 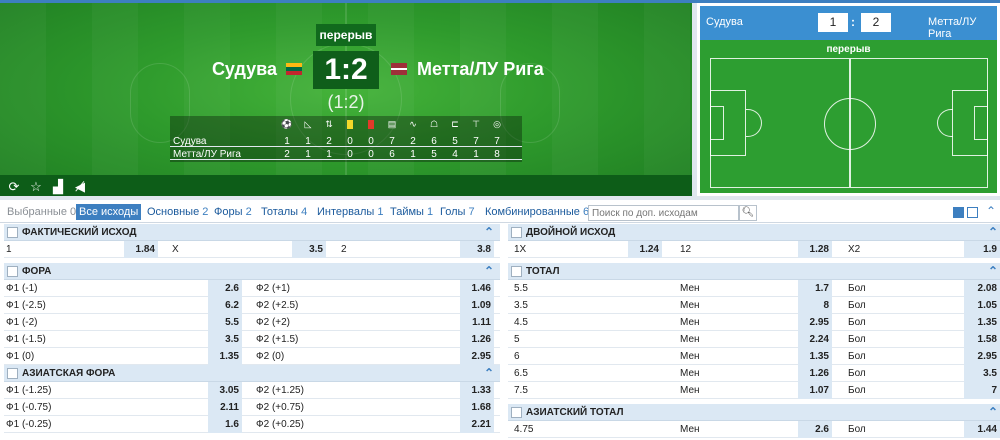 What do you see at coordinates (225, 322) in the screenshot?
I see `odds-cell: 5.5` at bounding box center [225, 322].